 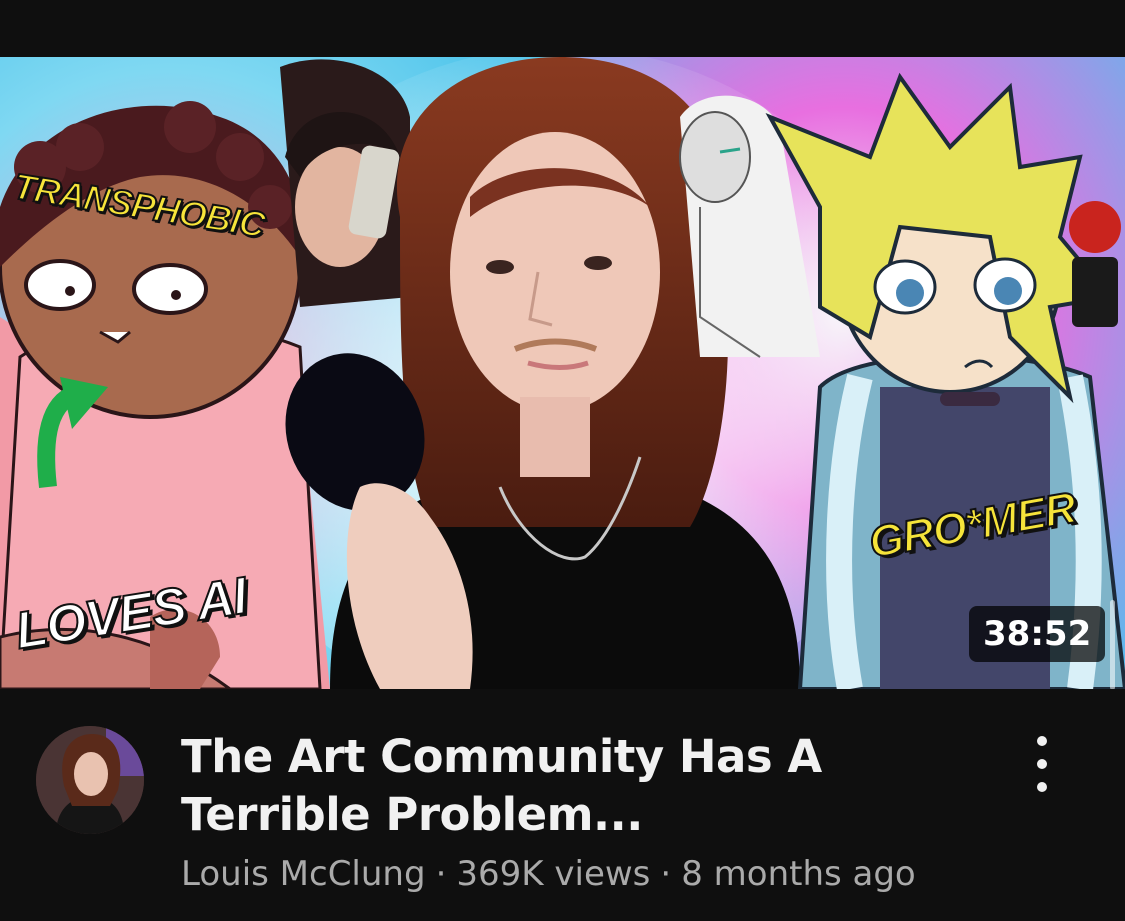 What do you see at coordinates (798, 874) in the screenshot?
I see `upload-age: 8 months ago` at bounding box center [798, 874].